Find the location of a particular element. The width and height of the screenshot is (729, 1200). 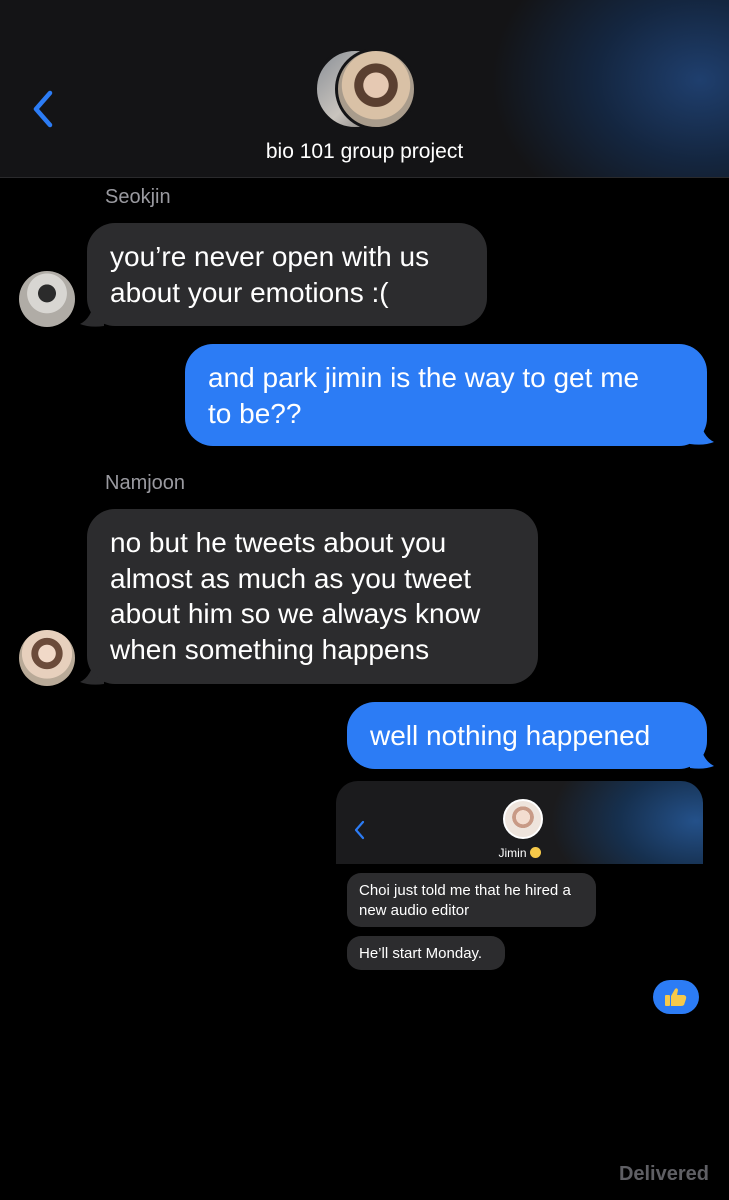

message-bubble-outgoing: well nothing happened is located at coordinates (527, 735).